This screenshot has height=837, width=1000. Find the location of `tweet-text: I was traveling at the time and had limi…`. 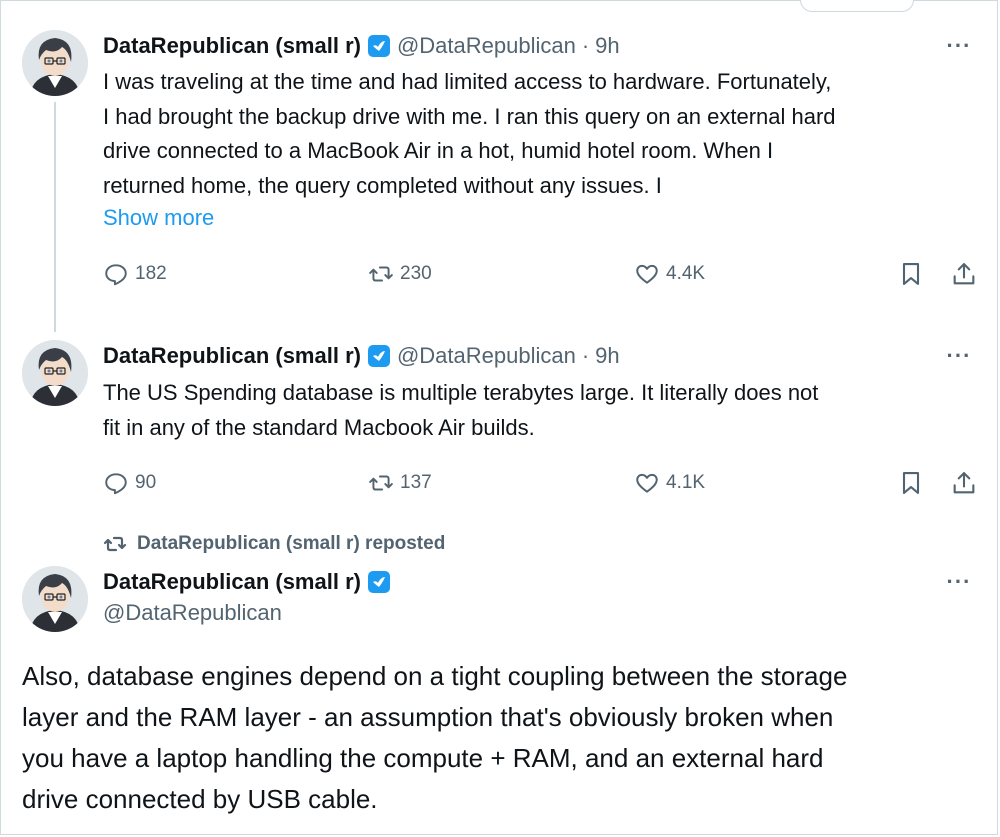

tweet-text: I was traveling at the time and had limi… is located at coordinates (543, 134).